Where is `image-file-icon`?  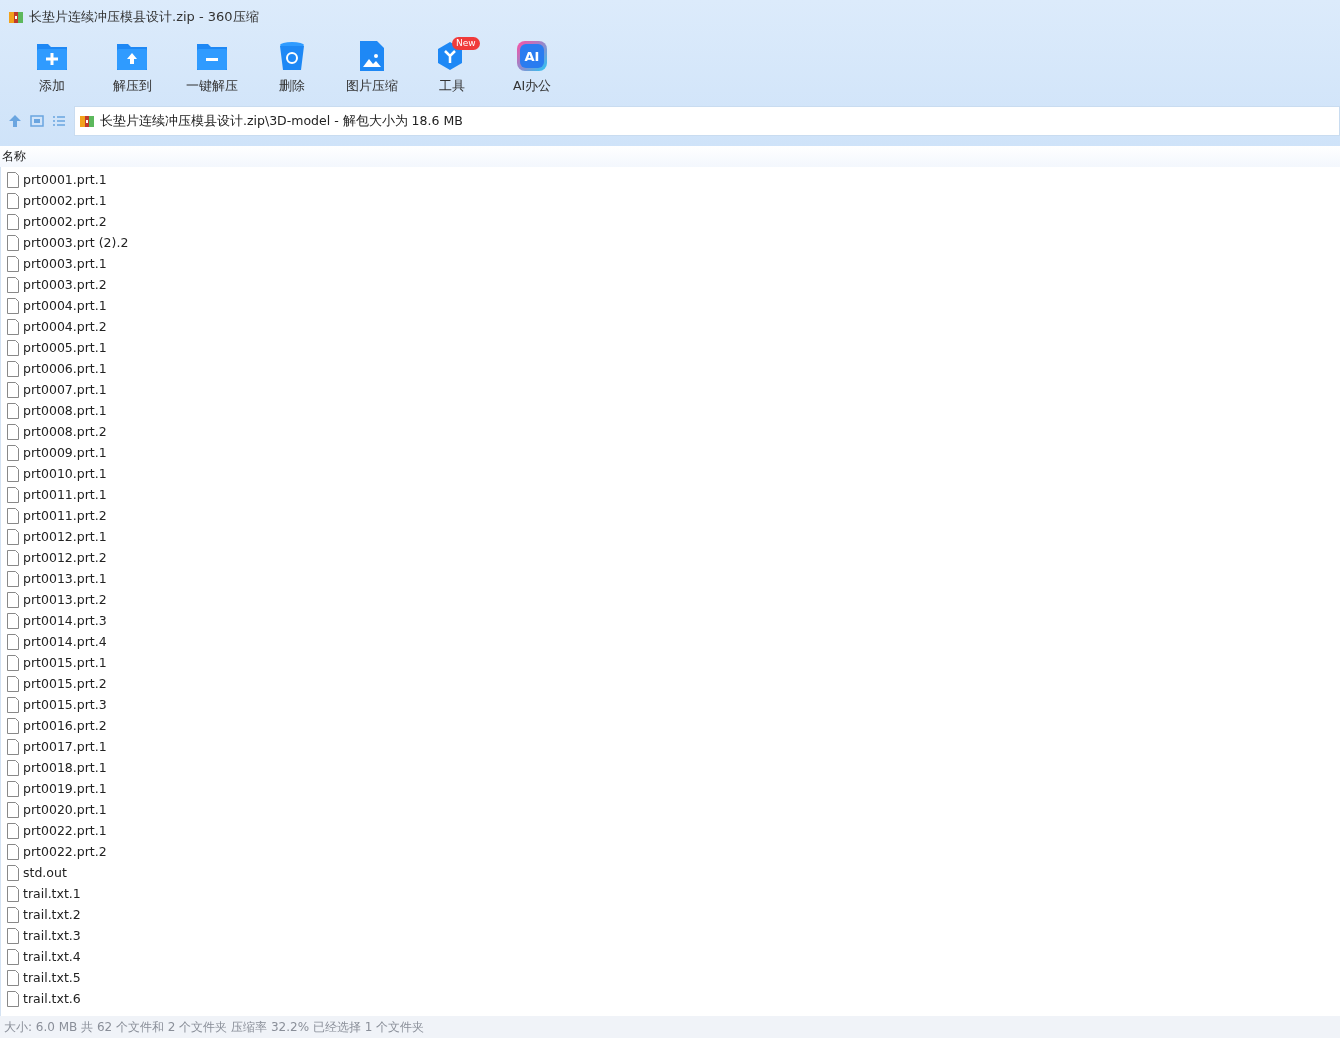
image-file-icon is located at coordinates (372, 56).